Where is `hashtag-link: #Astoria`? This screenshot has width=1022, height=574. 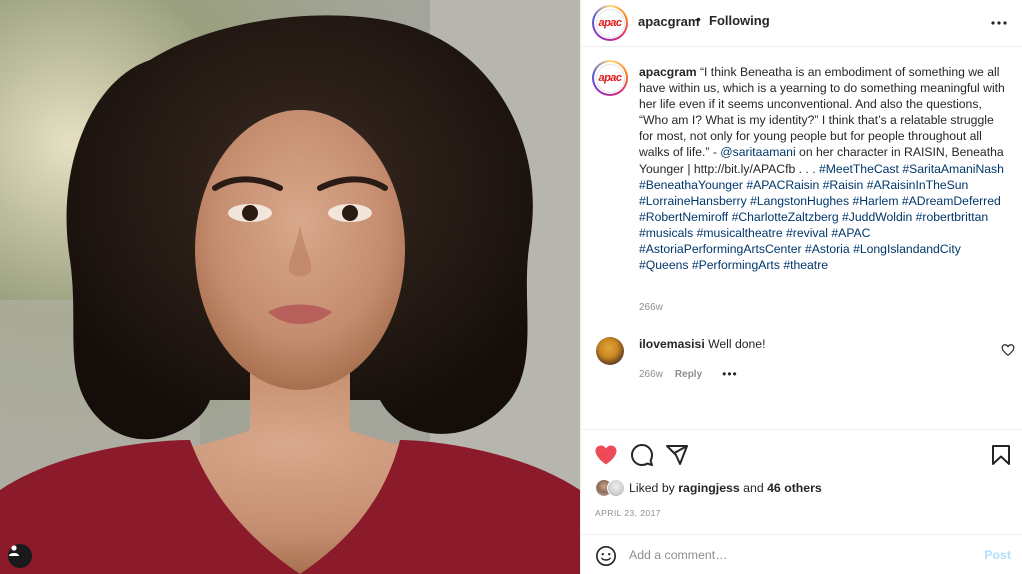
hashtag-link: #Astoria is located at coordinates (827, 249).